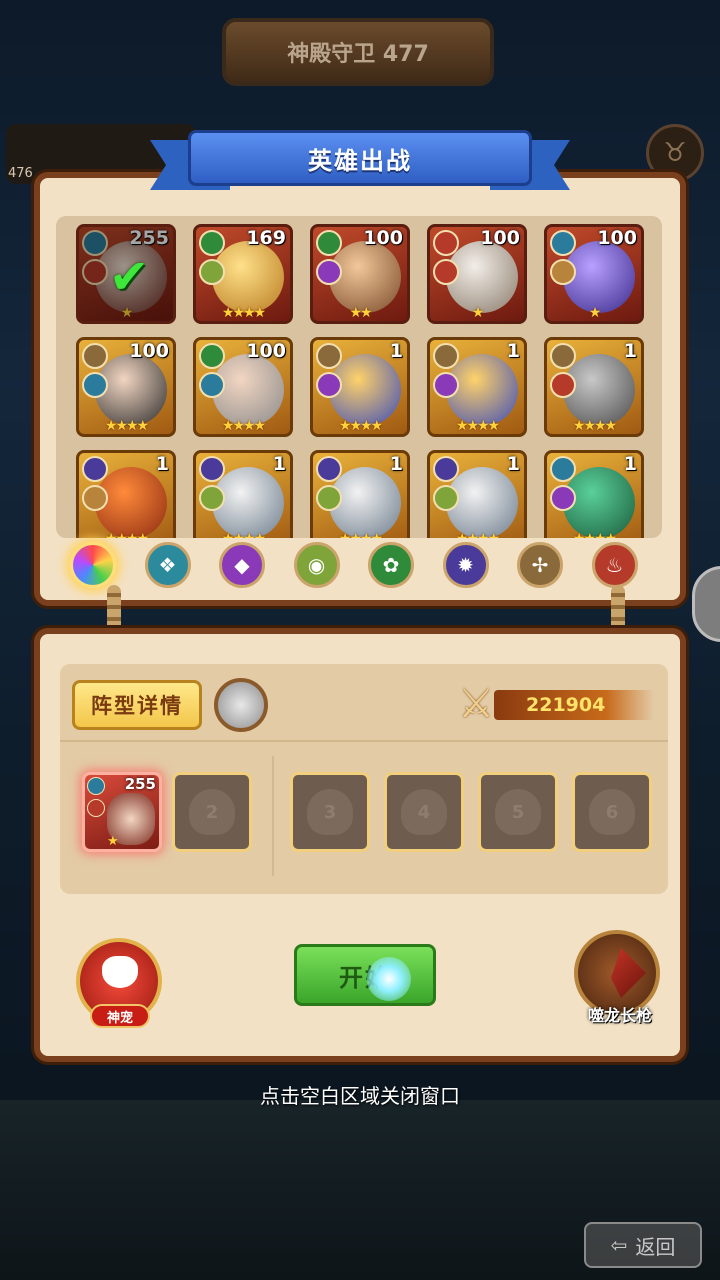 This screenshot has height=1280, width=720. What do you see at coordinates (360, 274) in the screenshot?
I see `hero-card: 100 ★★` at bounding box center [360, 274].